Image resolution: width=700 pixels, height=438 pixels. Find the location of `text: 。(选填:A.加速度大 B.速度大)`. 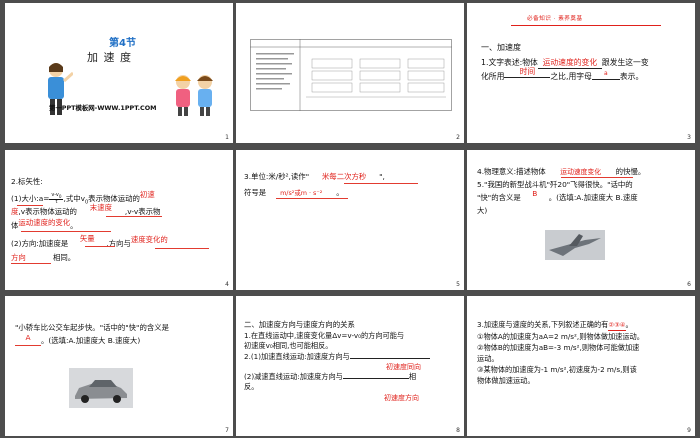

text: 。(选填:A.加速度大 B.速度大) is located at coordinates (91, 340).